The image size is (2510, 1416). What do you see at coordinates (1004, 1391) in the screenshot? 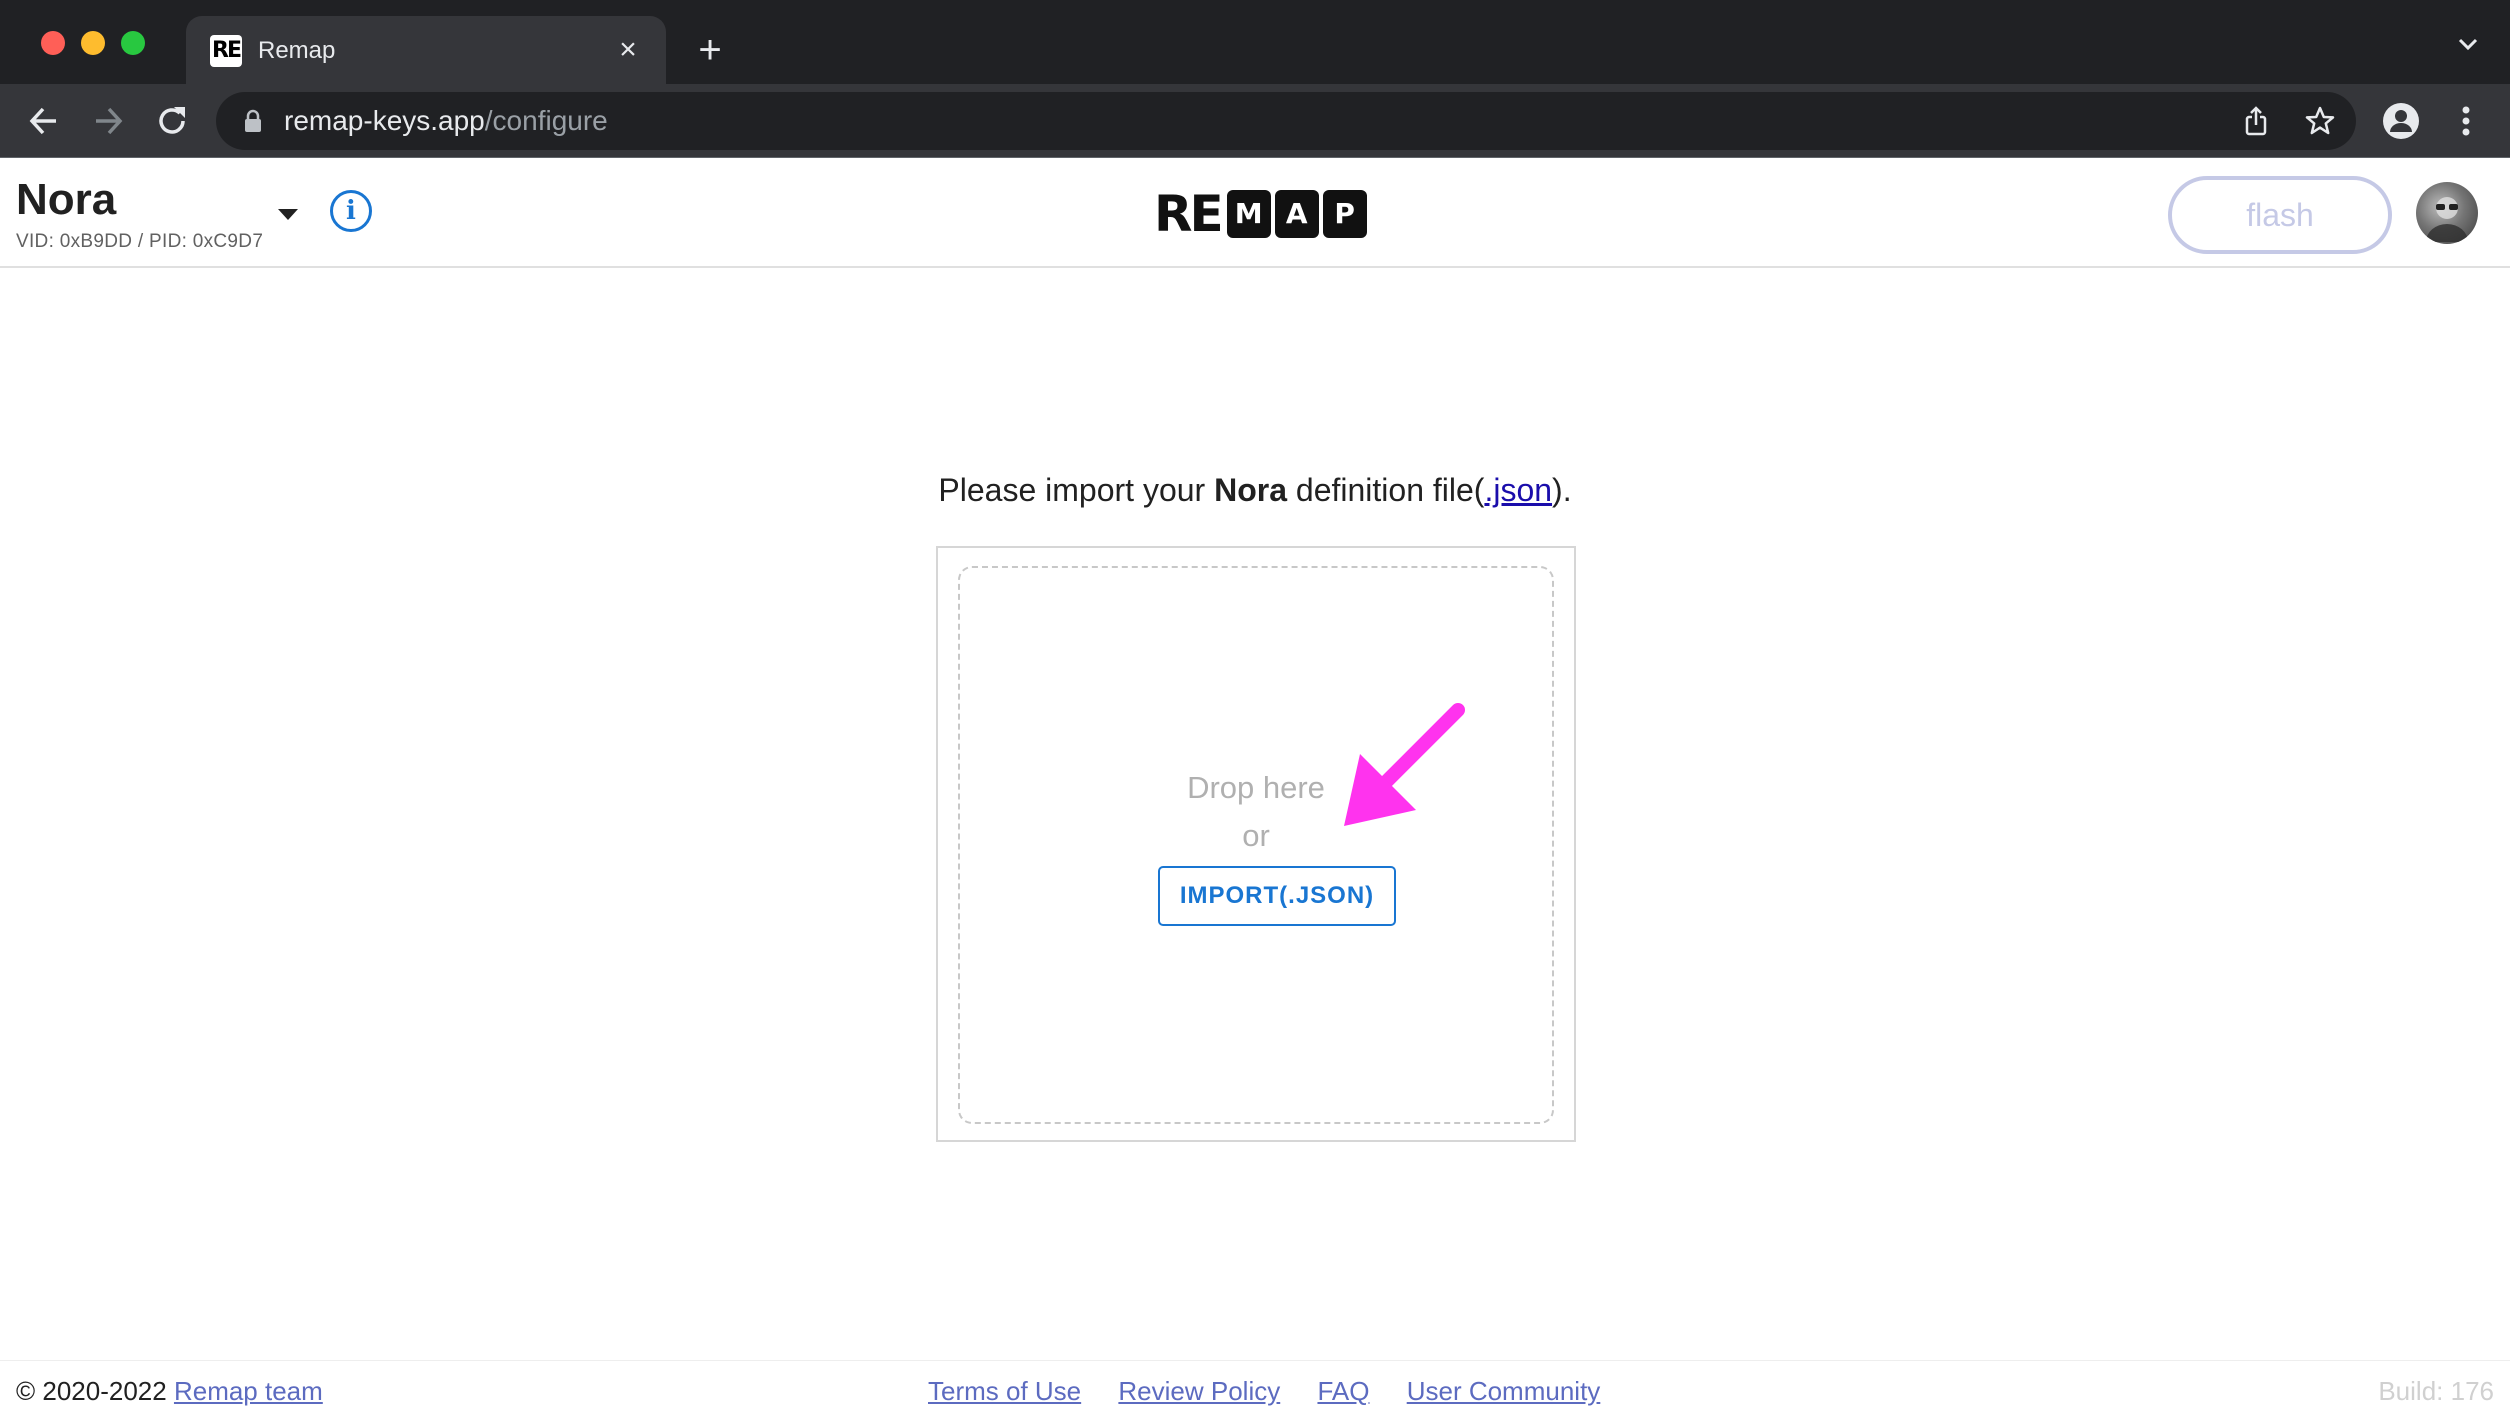
I see `terms-of-use-link: Terms of Use` at bounding box center [1004, 1391].